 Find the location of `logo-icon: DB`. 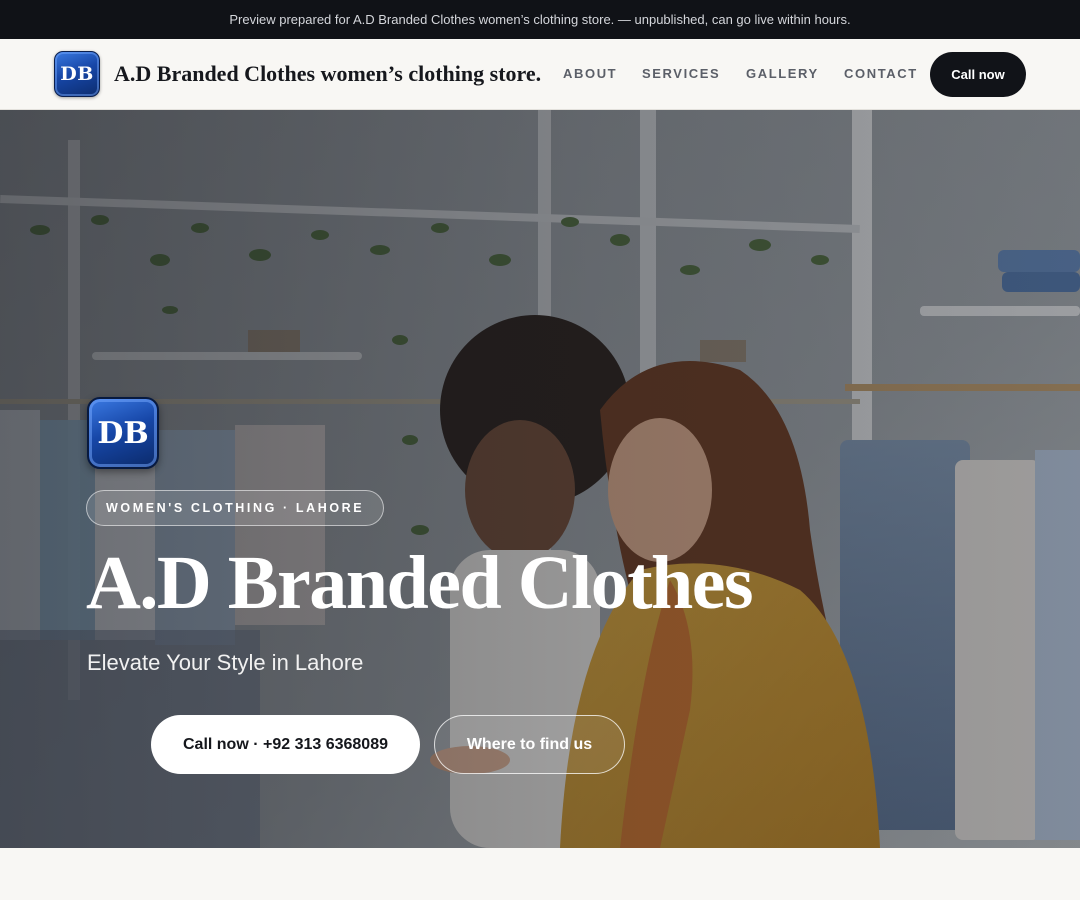

logo-icon: DB is located at coordinates (77, 74).